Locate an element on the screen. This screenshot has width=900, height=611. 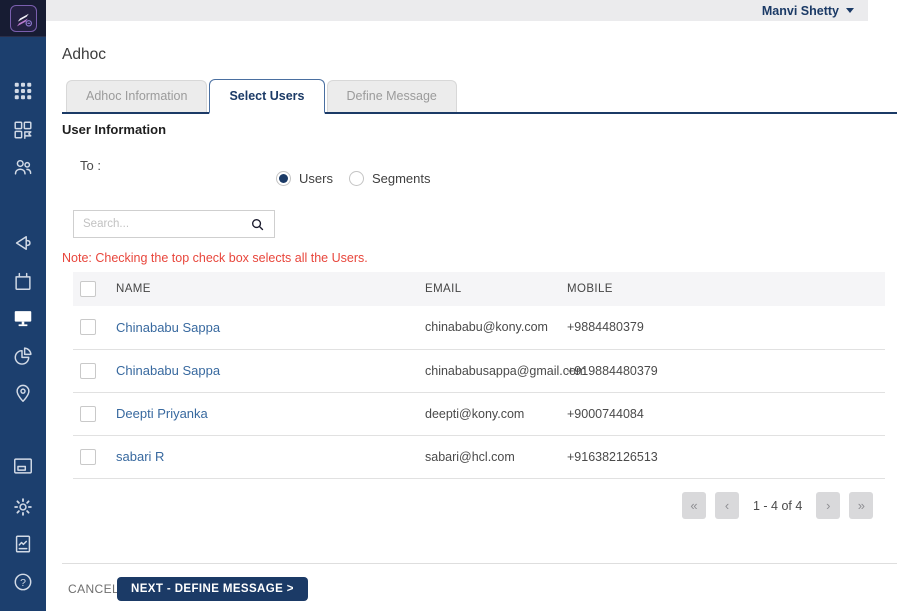
top-bar: Manvi Shetty is located at coordinates (457, 10).